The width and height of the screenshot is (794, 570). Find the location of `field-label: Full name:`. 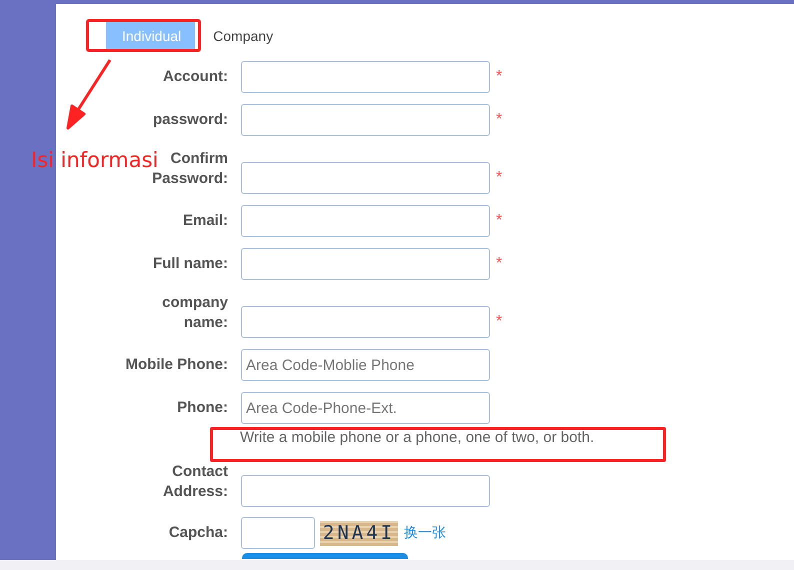

field-label: Full name: is located at coordinates (190, 264).